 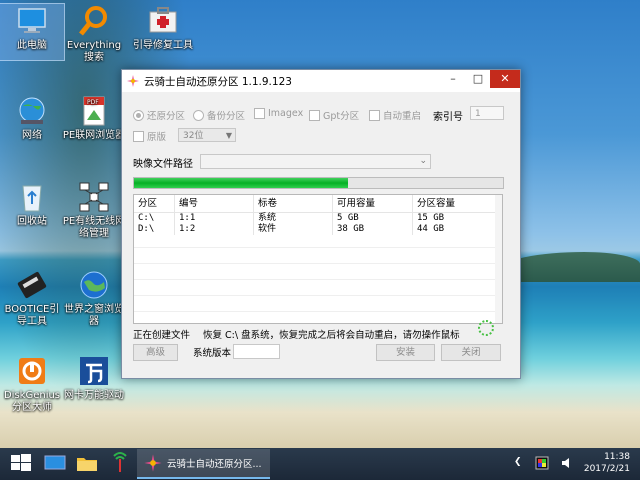 What do you see at coordinates (212, 353) in the screenshot?
I see `system-version-label: 系统版本` at bounding box center [212, 353].